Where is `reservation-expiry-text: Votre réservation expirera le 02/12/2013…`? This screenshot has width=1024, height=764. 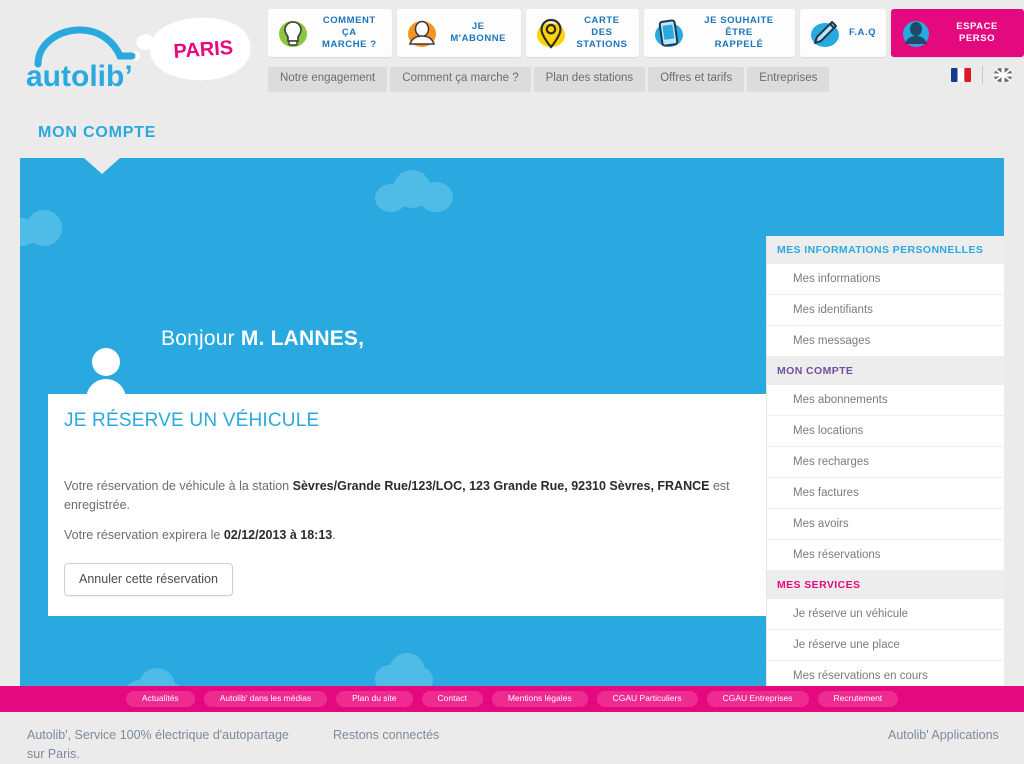 reservation-expiry-text: Votre réservation expirera le 02/12/2013… is located at coordinates (409, 535).